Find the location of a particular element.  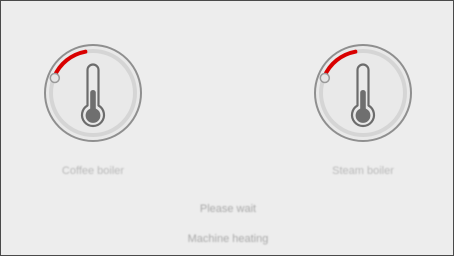

steam-boiler-label: Steam boiler is located at coordinates (363, 171).